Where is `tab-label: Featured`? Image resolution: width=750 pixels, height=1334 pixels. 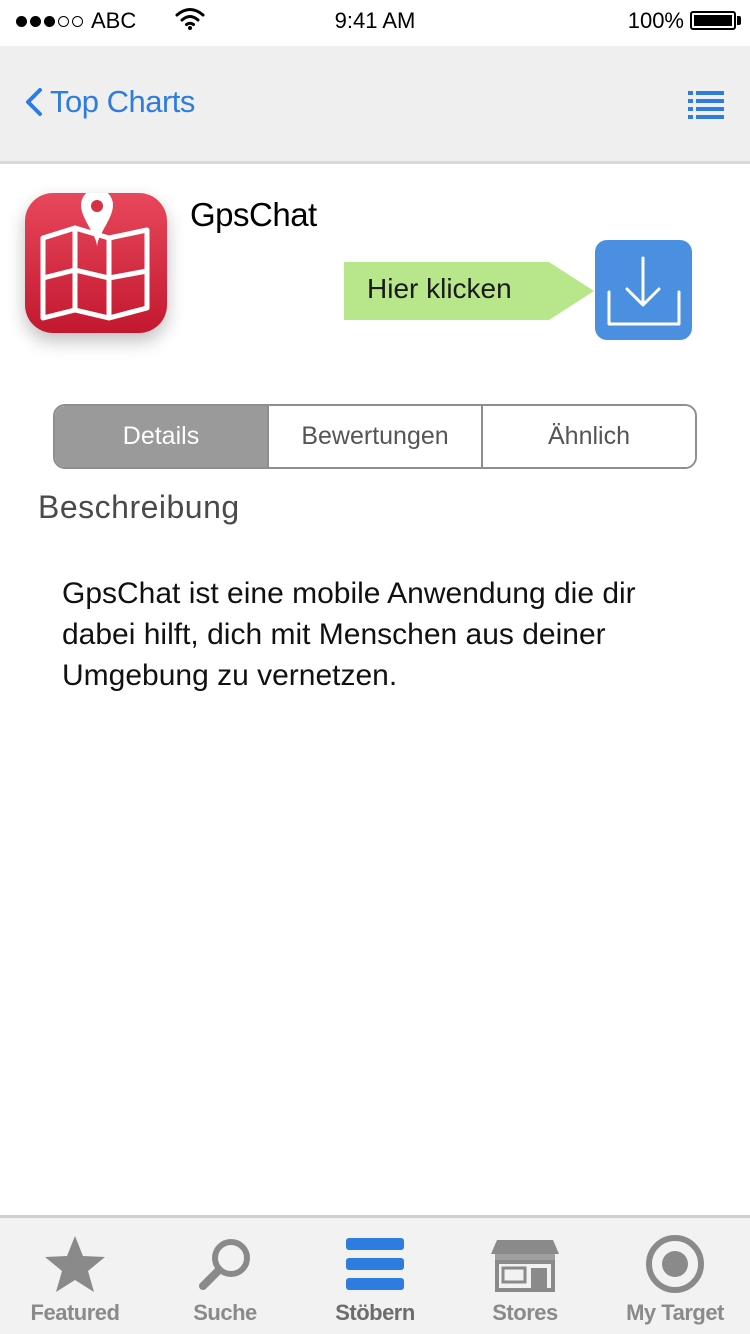 tab-label: Featured is located at coordinates (75, 1312).